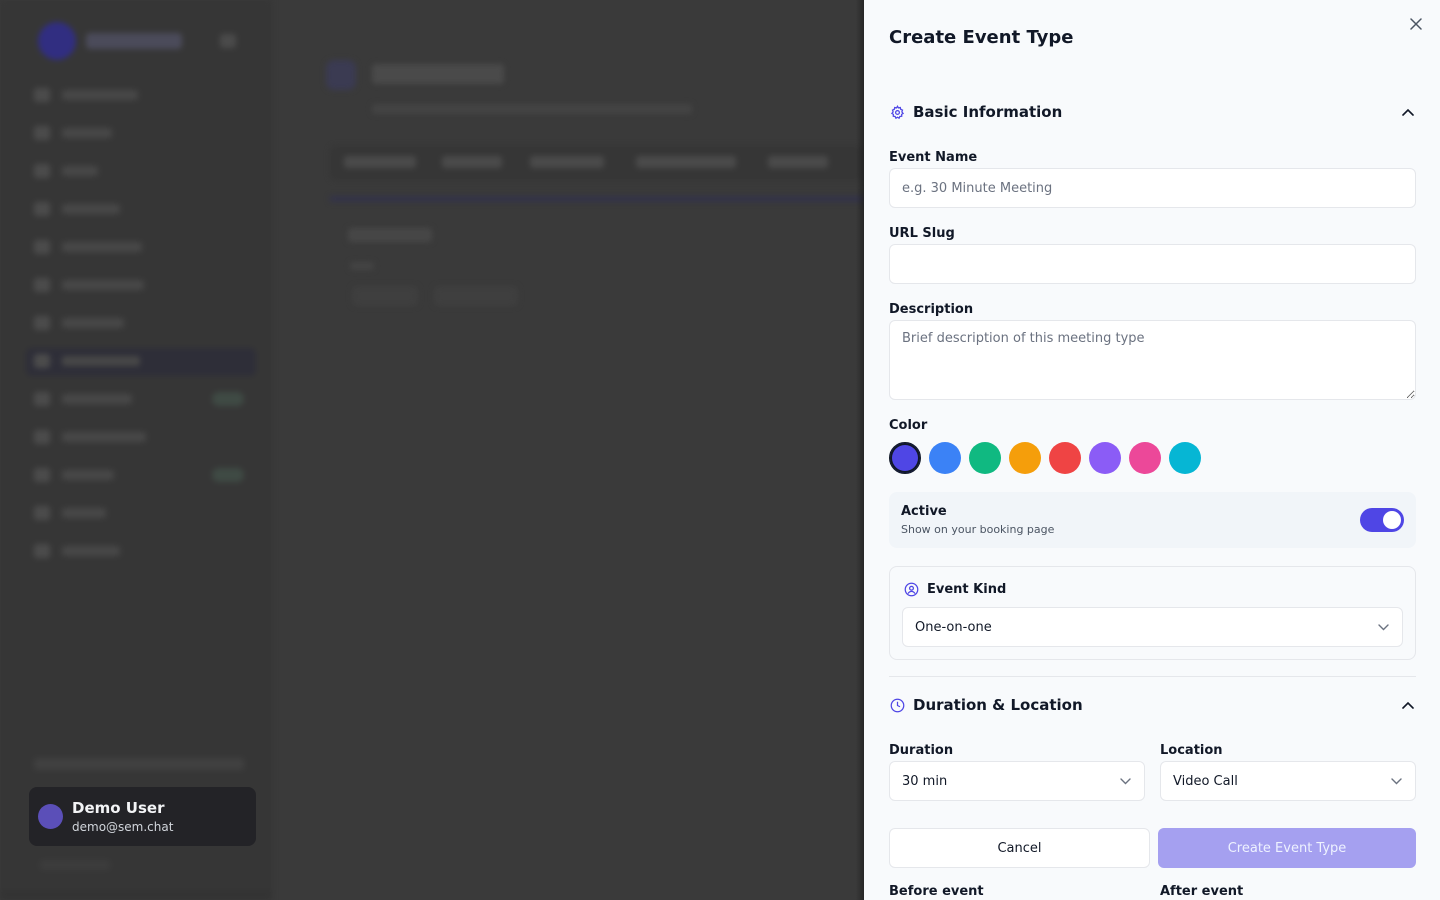 This screenshot has width=1440, height=900. What do you see at coordinates (134, 41) in the screenshot?
I see `app-logo-text` at bounding box center [134, 41].